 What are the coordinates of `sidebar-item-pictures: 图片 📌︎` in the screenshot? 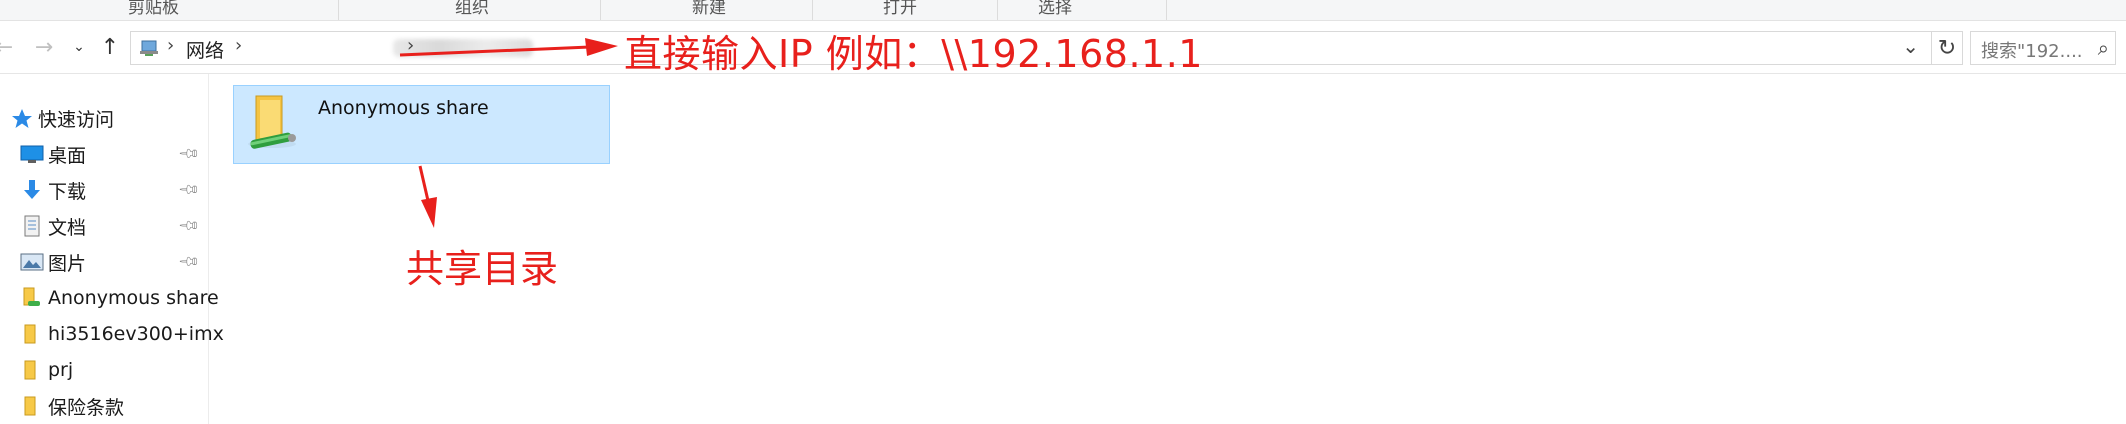 It's located at (104, 262).